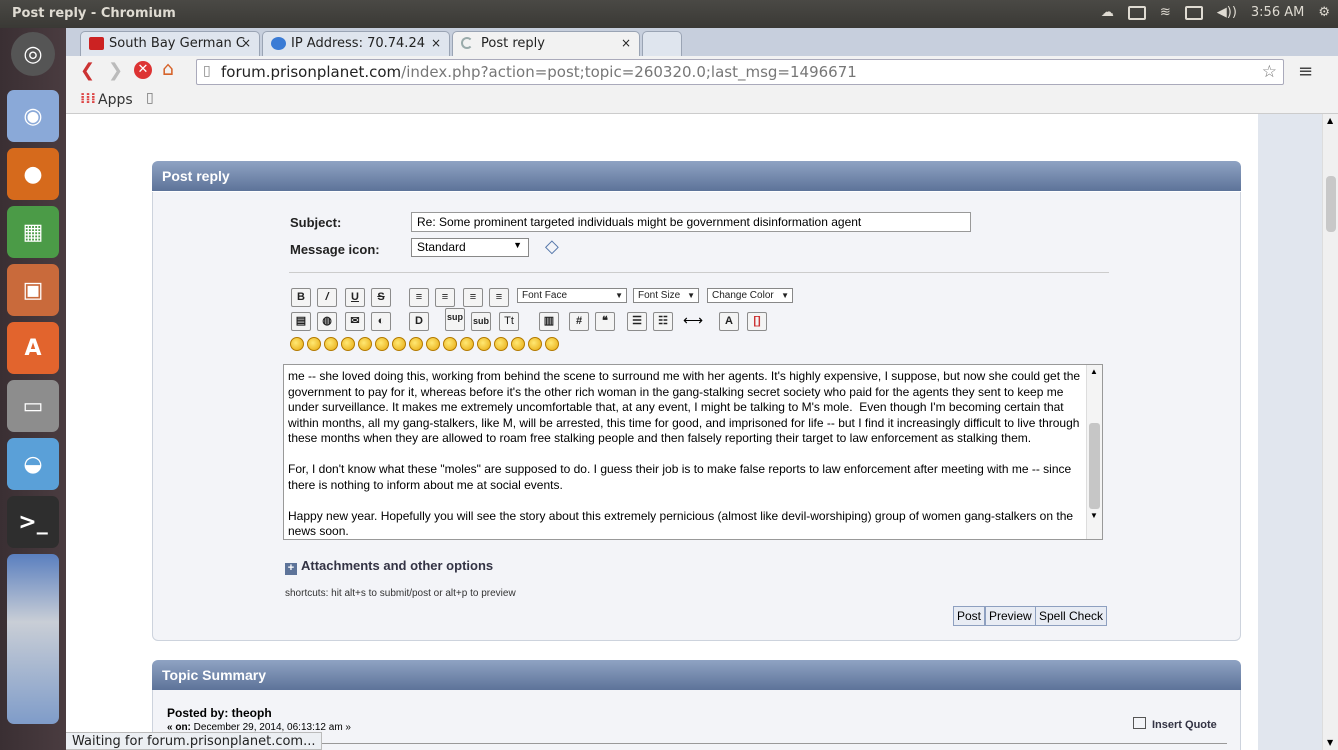 The width and height of the screenshot is (1338, 750). I want to click on settings-gear-icon: ⚙, so click(1324, 12).